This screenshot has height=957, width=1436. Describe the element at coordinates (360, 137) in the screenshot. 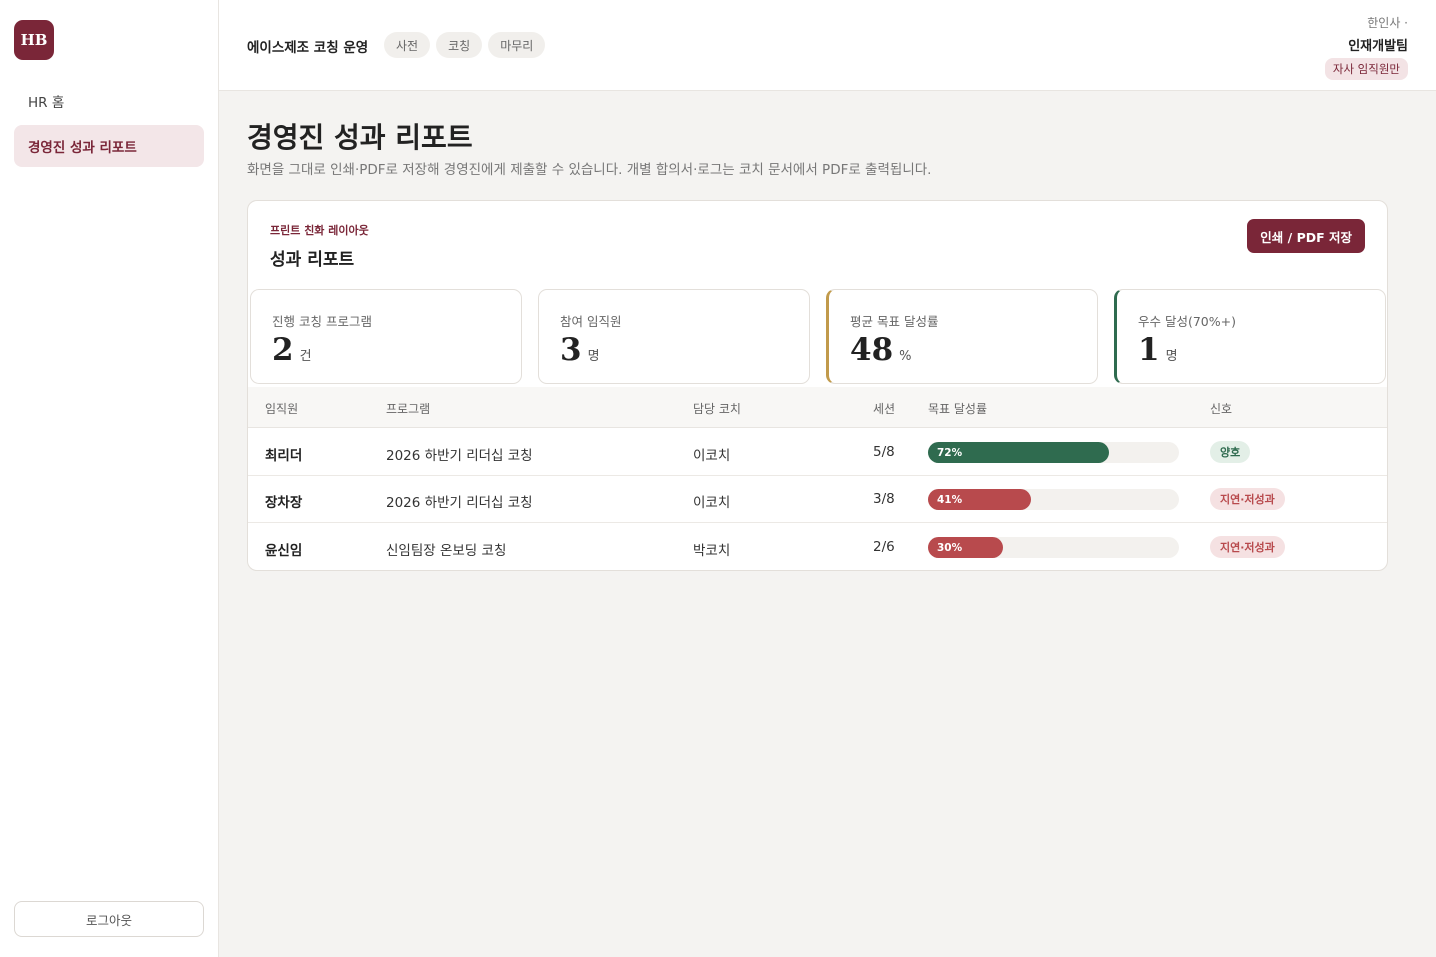

I see `page-title: 경영진 성과 리포트` at that location.